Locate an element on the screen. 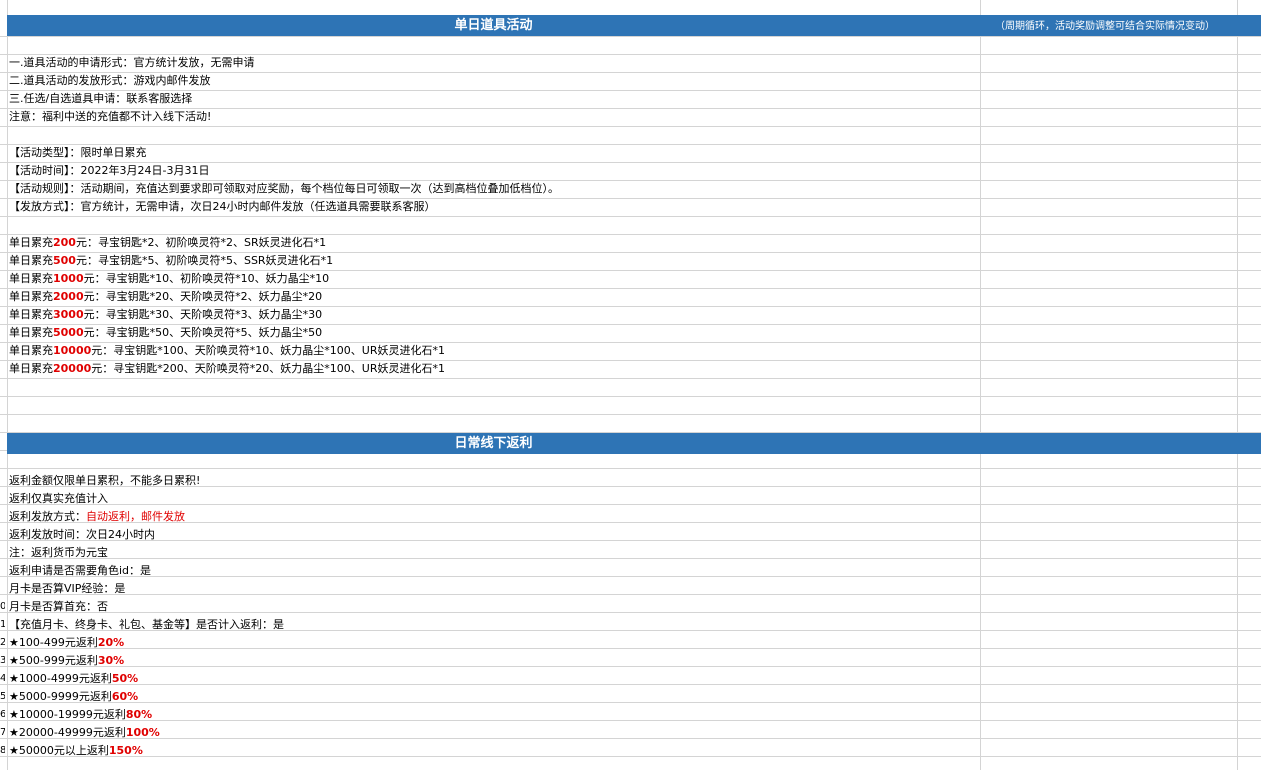  rebate-percent: 50% is located at coordinates (125, 678).